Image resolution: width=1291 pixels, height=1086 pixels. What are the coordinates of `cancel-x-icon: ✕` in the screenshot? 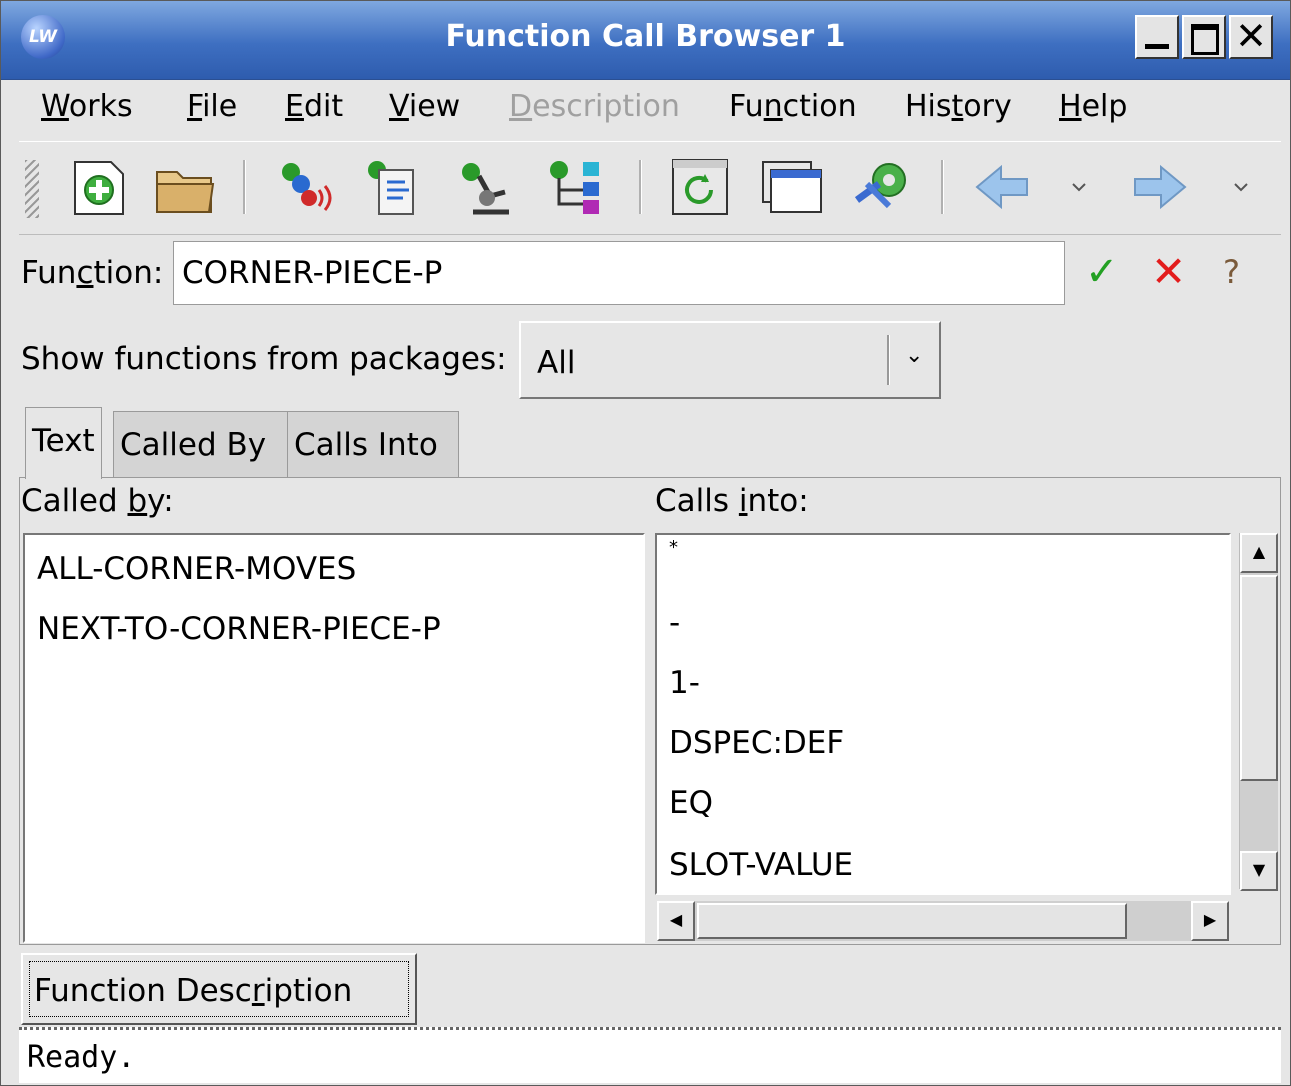 It's located at (1168, 271).